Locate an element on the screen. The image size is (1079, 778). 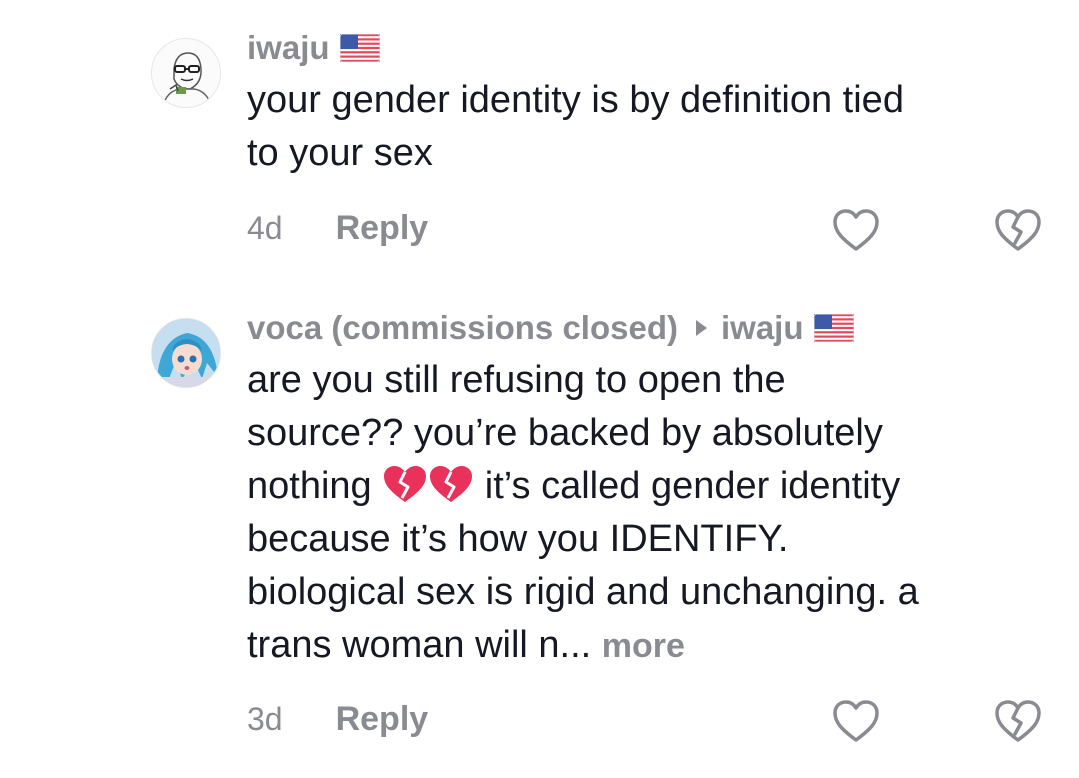
broken-heart-emoji is located at coordinates (428, 486).